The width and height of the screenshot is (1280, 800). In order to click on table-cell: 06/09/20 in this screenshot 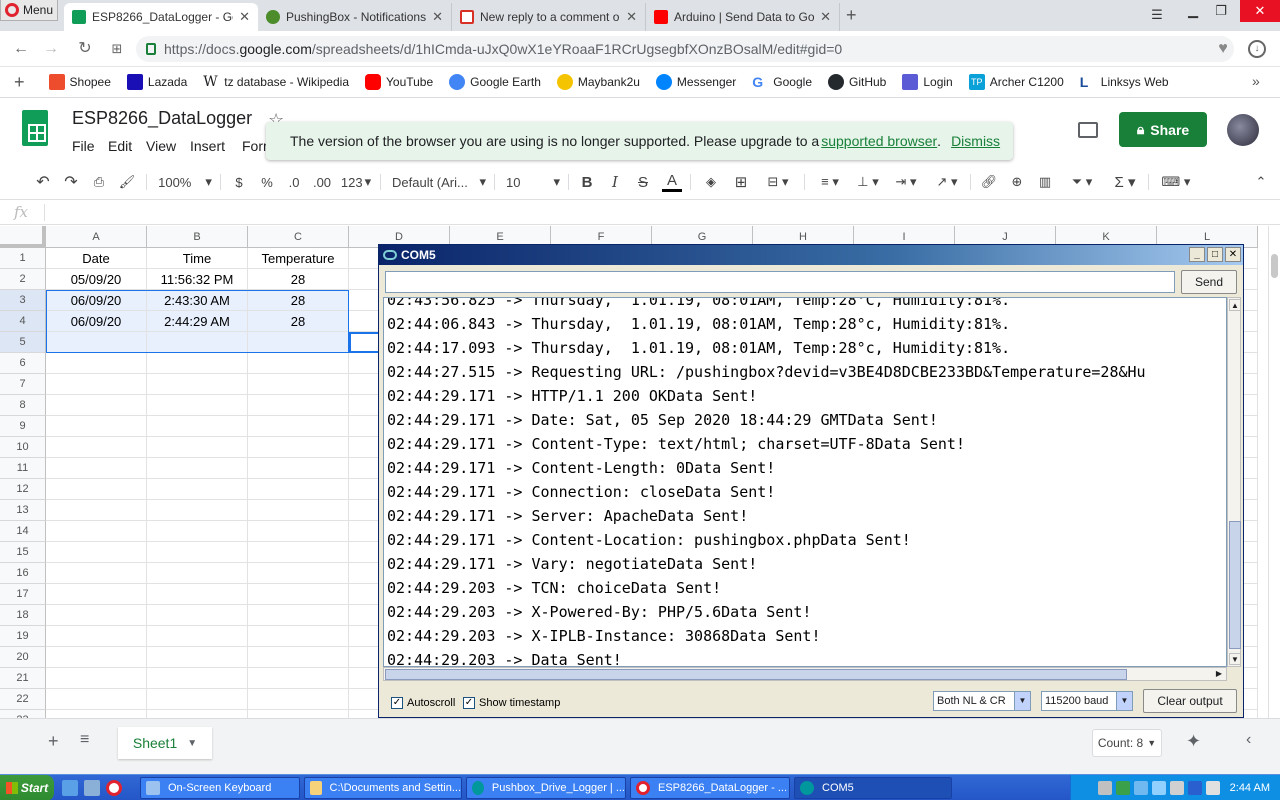, I will do `click(96, 300)`.